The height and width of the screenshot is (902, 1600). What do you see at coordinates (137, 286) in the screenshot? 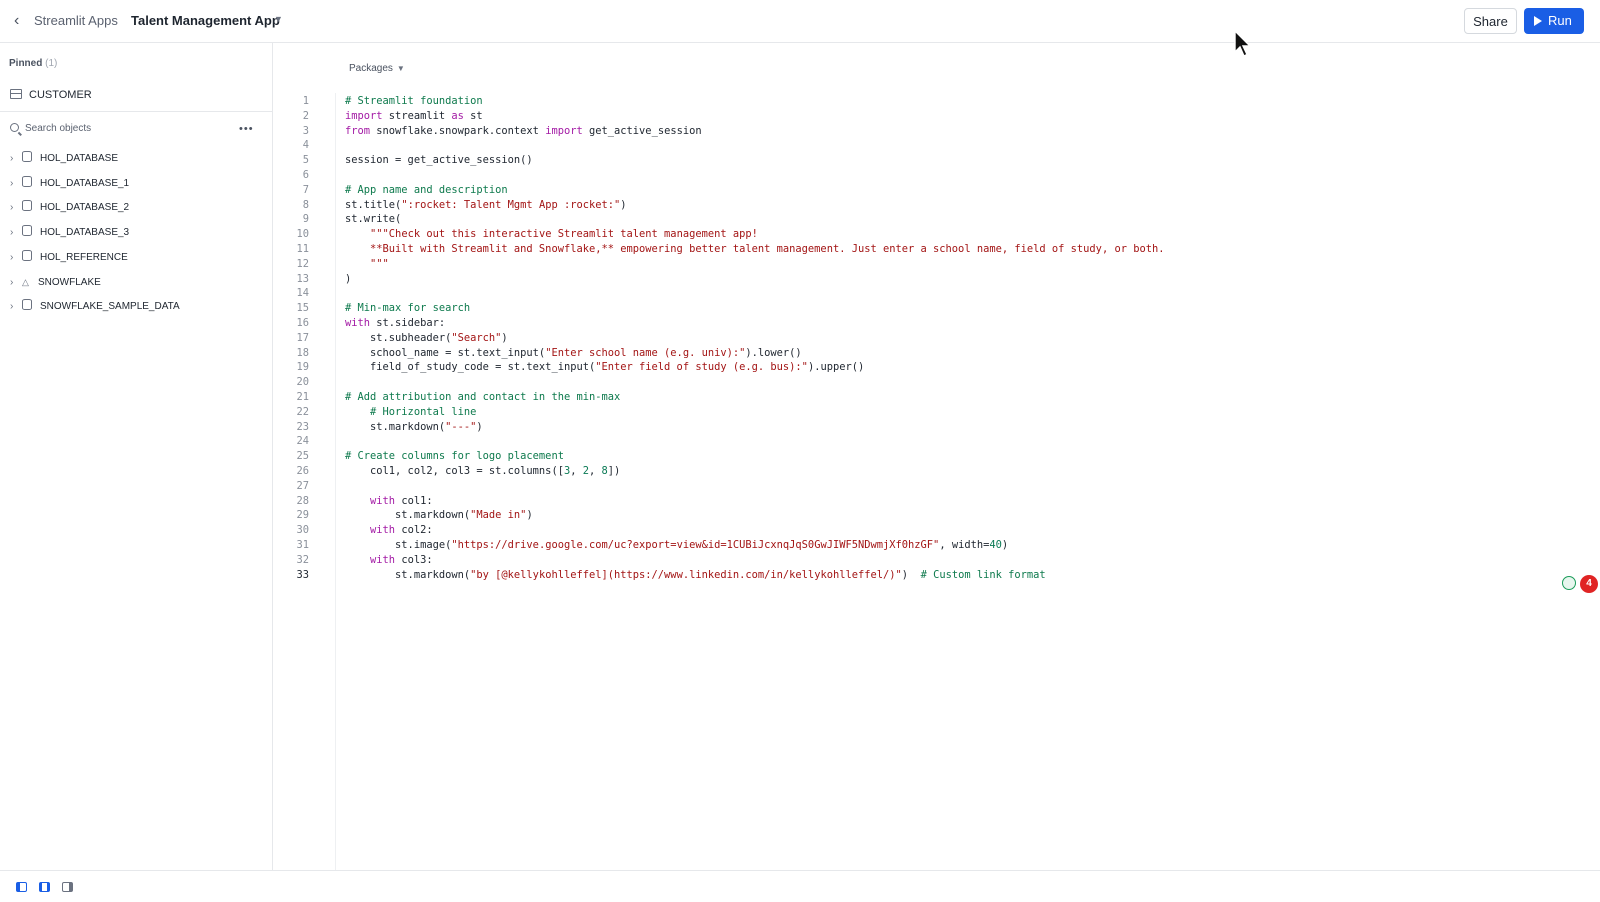
I see `tree-item-snowflake: › △ SNOWFLAKE` at bounding box center [137, 286].